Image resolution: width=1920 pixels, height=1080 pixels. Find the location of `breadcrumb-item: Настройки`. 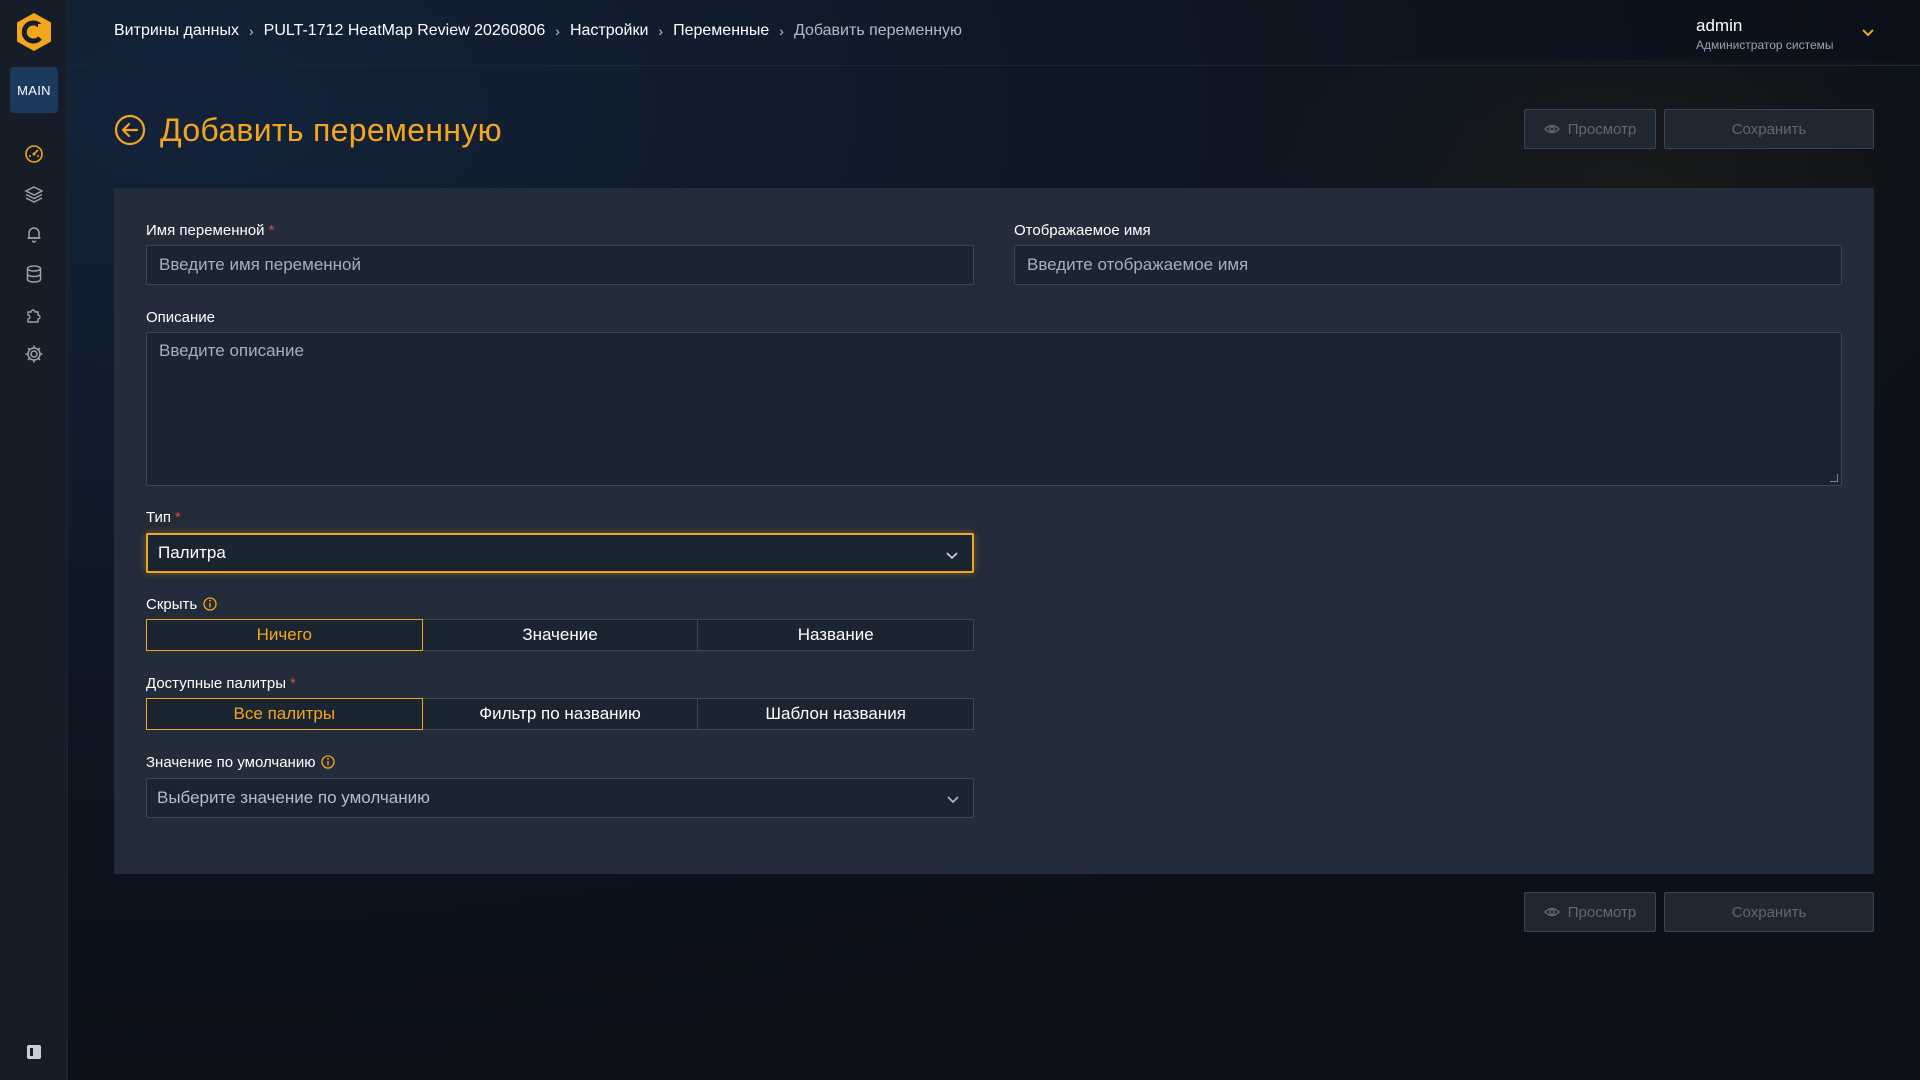

breadcrumb-item: Настройки is located at coordinates (609, 31).